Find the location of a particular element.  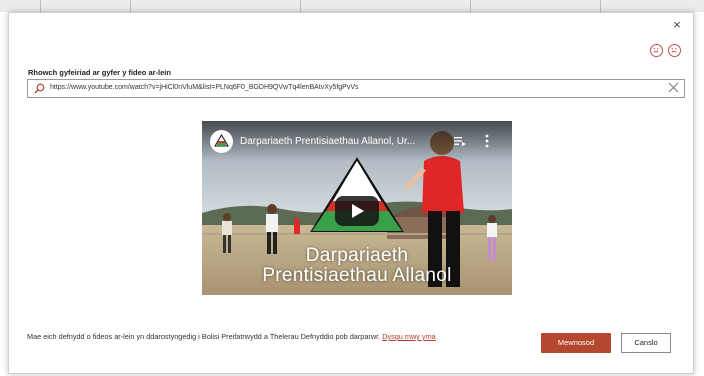

background-ribbon is located at coordinates (352, 6).